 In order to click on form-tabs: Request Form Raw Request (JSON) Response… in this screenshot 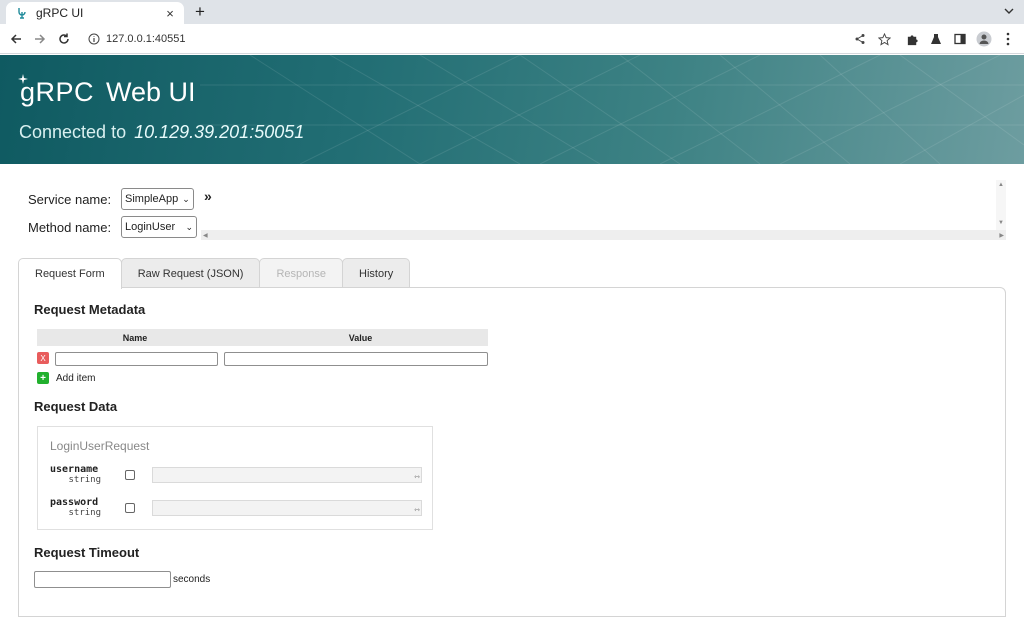, I will do `click(214, 273)`.